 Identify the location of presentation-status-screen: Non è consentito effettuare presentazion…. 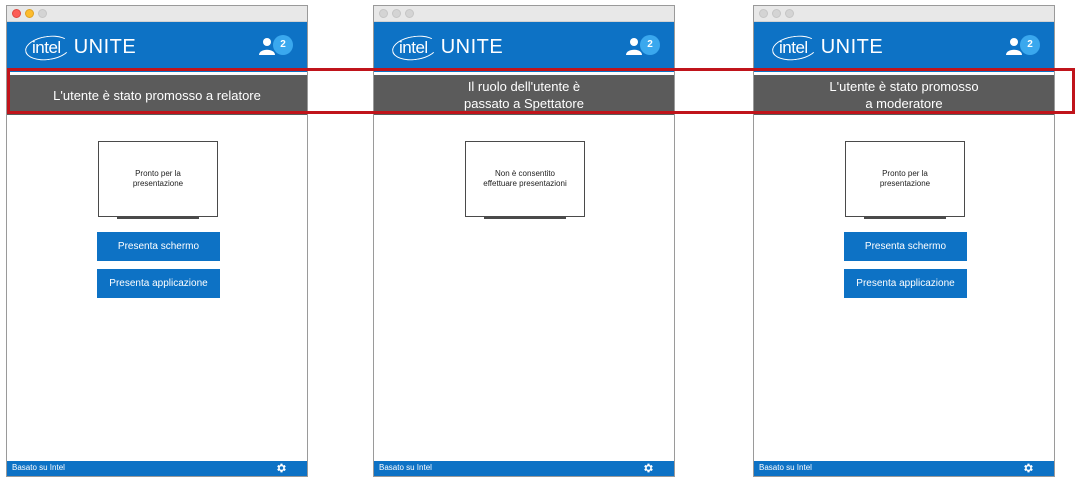
(525, 179).